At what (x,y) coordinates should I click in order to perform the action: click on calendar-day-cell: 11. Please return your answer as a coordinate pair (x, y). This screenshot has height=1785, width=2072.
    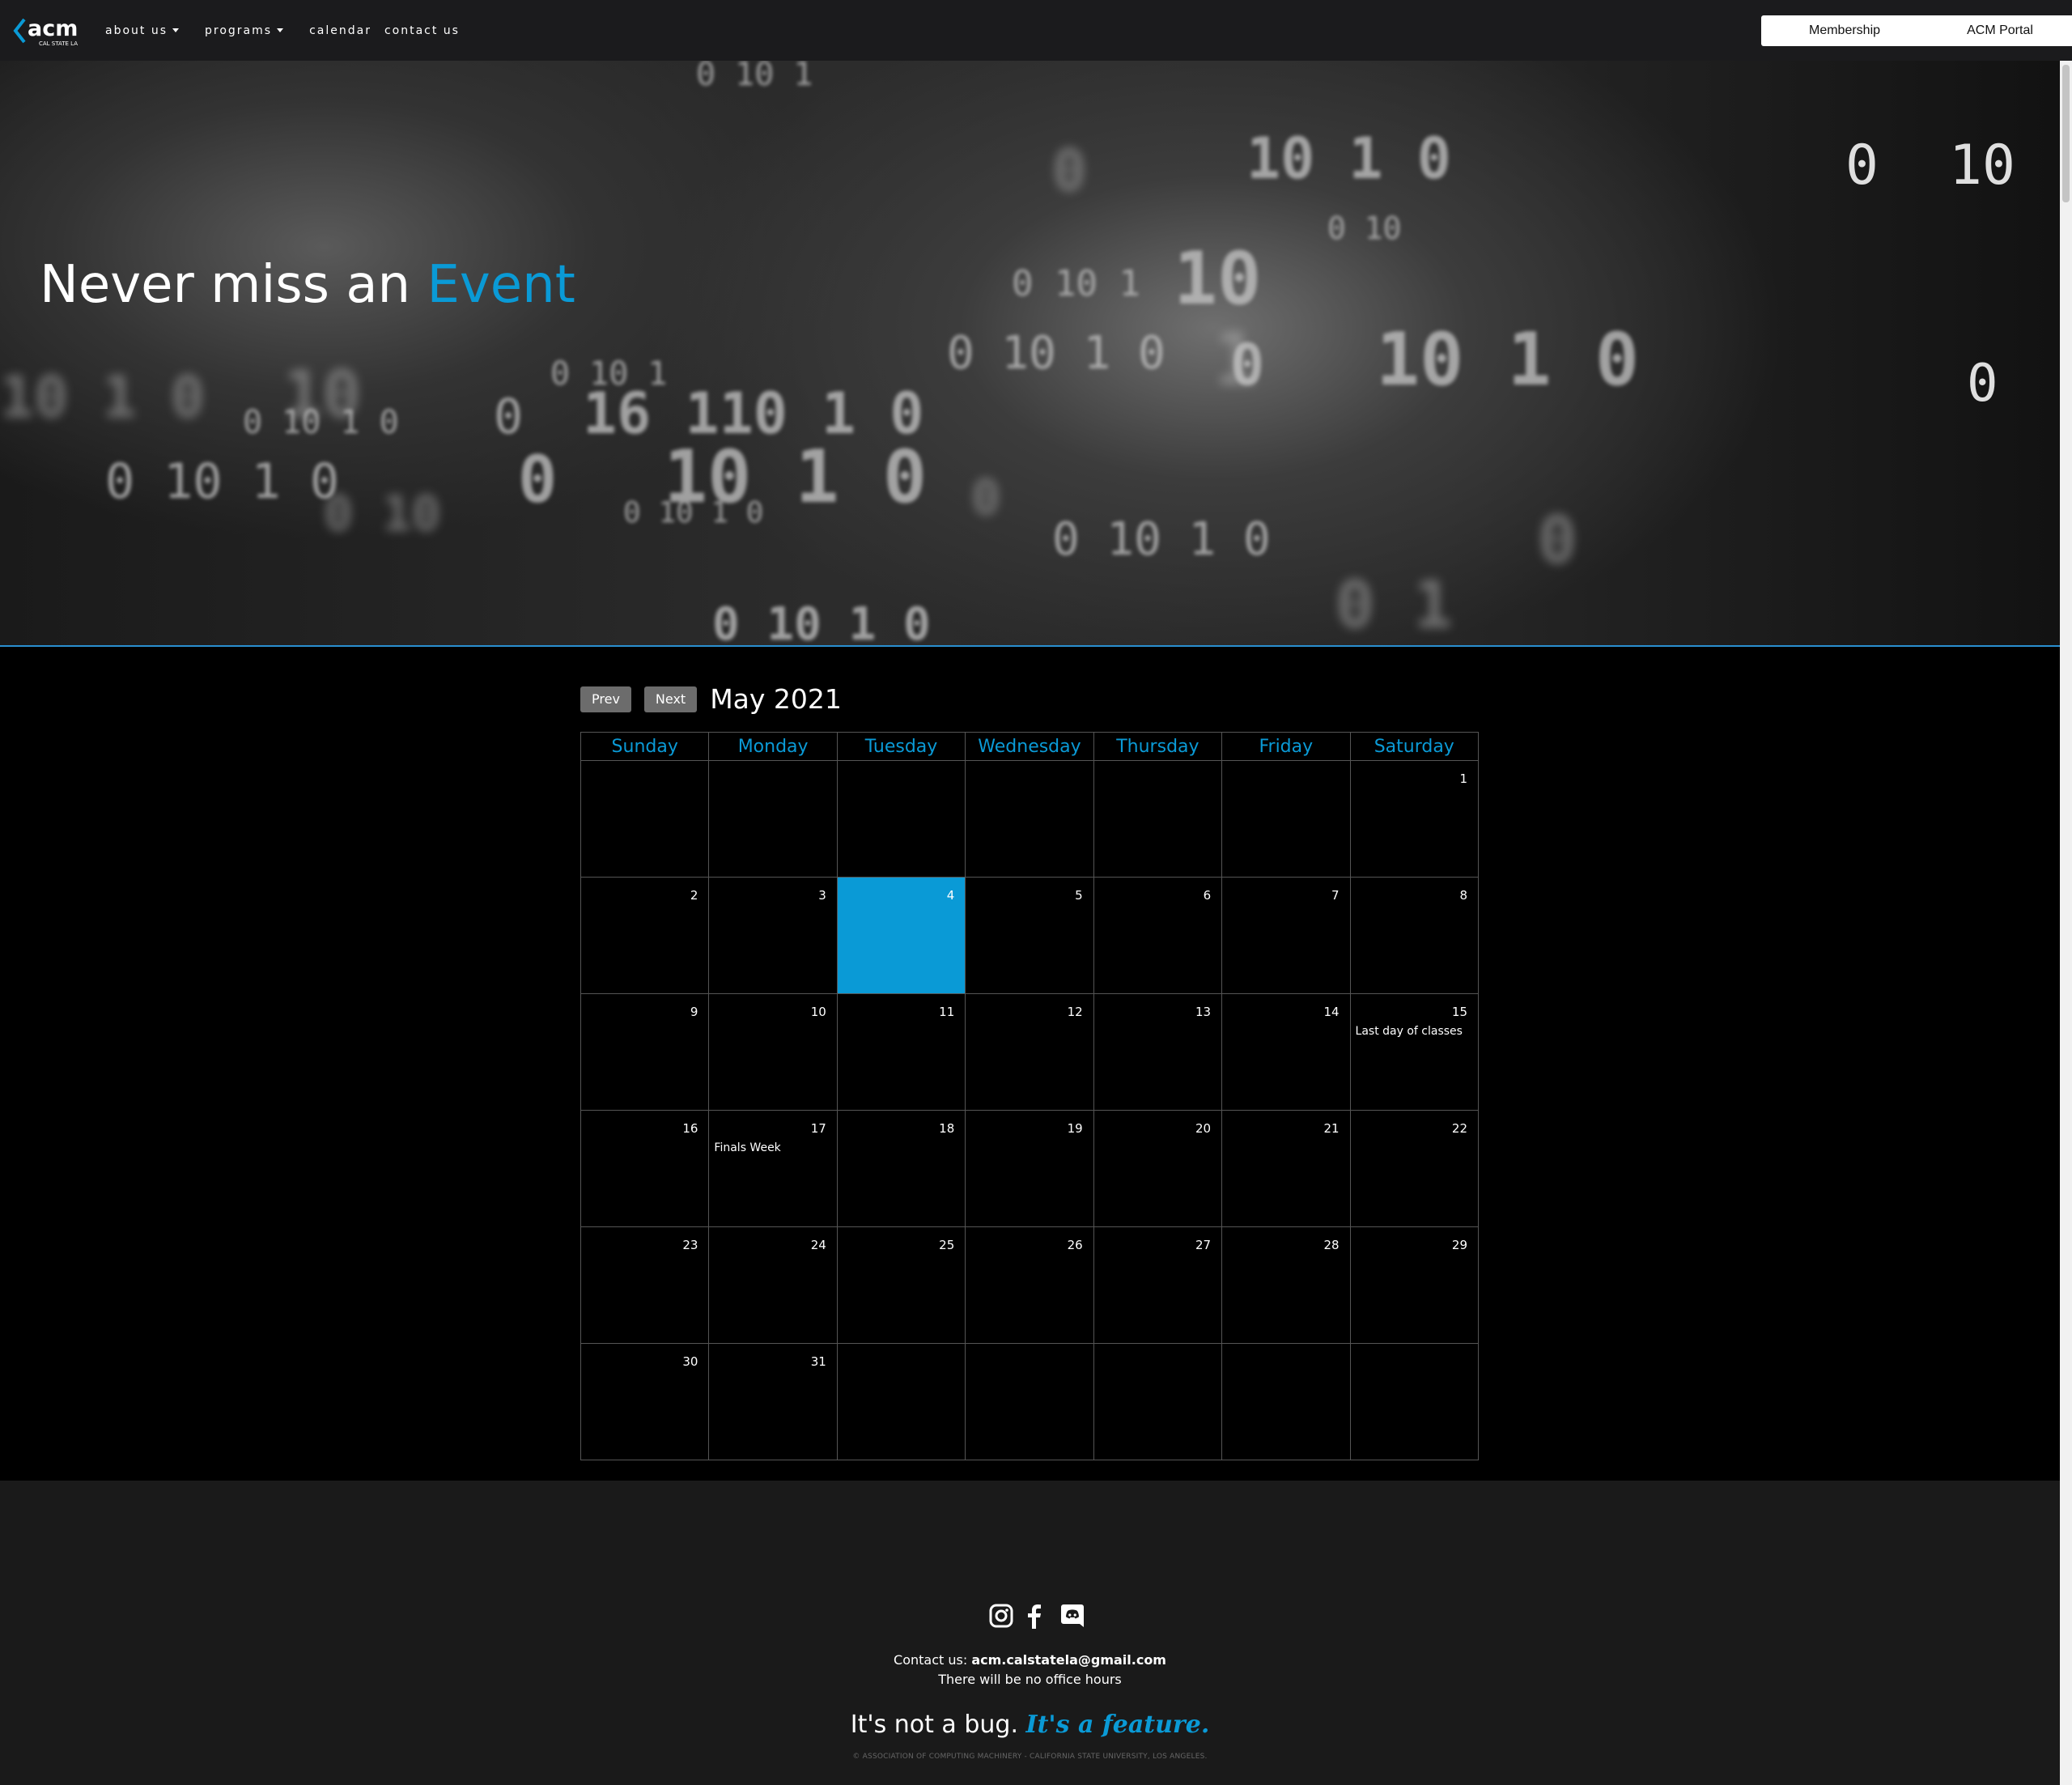
    Looking at the image, I should click on (901, 1052).